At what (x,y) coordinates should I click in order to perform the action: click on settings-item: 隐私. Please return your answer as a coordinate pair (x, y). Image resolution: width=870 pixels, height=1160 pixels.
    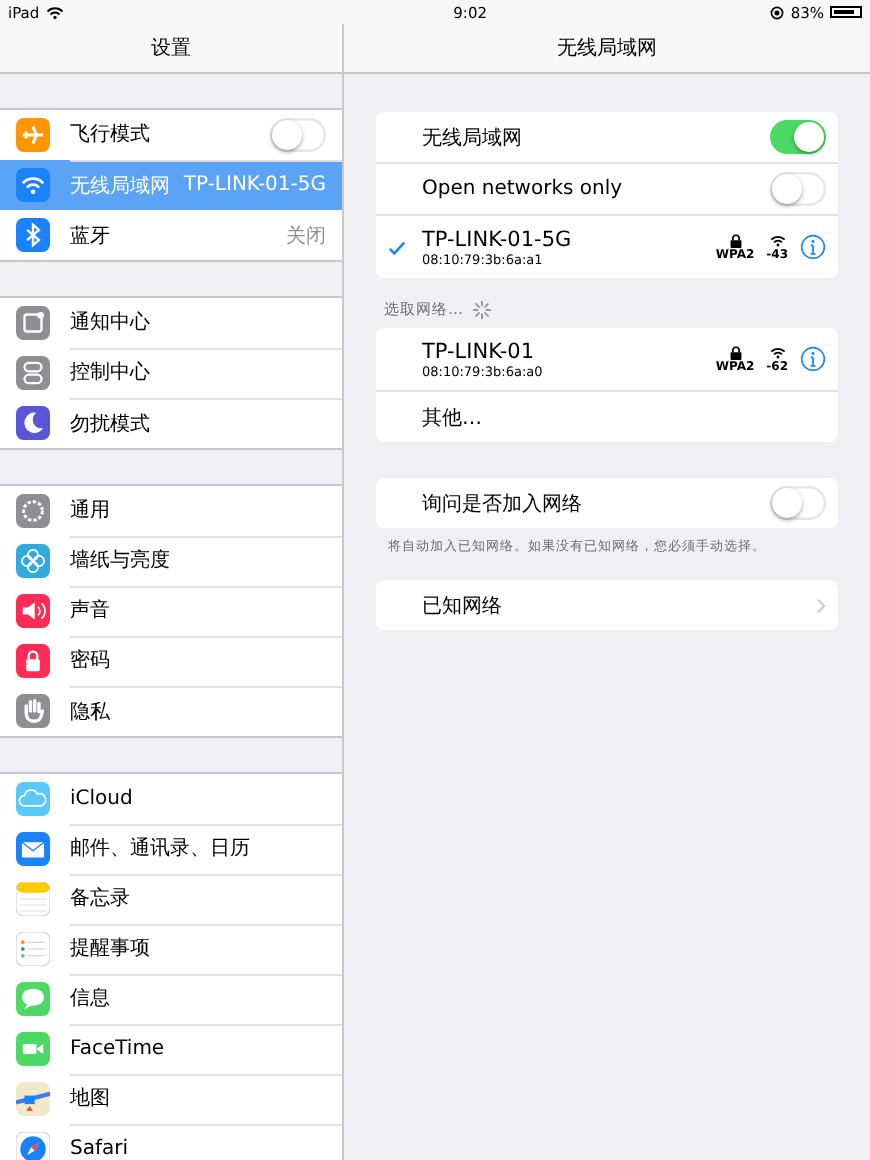
    Looking at the image, I should click on (171, 711).